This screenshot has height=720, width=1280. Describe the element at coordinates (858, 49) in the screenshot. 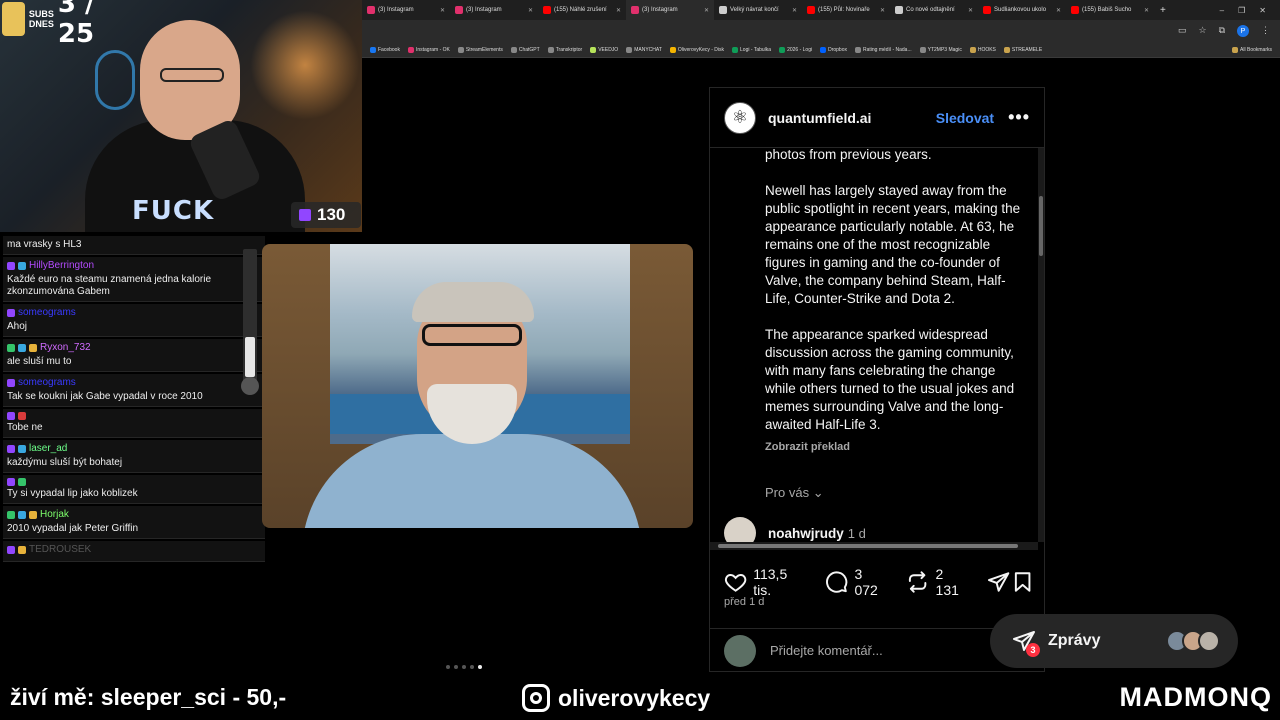

I see `doc-icon` at that location.